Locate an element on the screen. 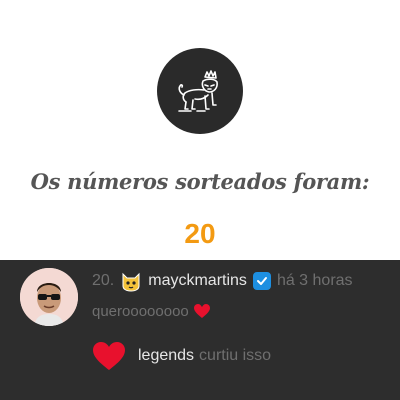  avatar-image is located at coordinates (49, 297).